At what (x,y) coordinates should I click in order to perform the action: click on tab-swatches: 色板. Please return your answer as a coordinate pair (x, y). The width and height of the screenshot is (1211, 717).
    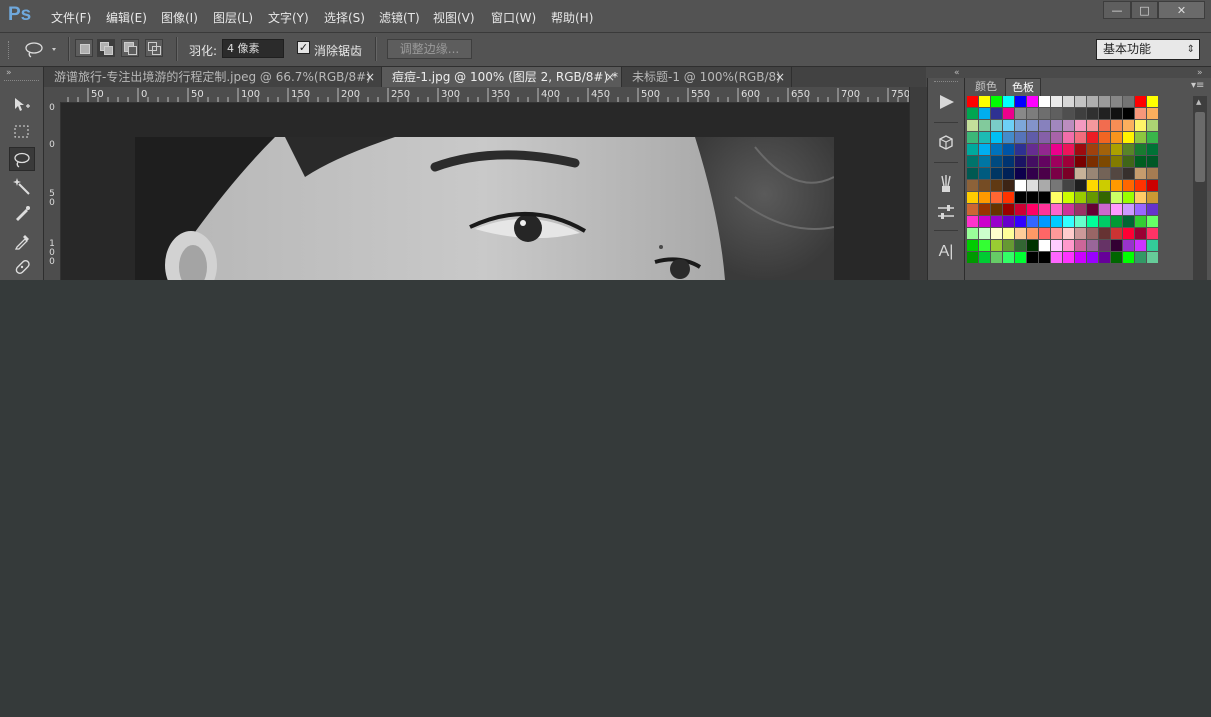
    Looking at the image, I should click on (1023, 87).